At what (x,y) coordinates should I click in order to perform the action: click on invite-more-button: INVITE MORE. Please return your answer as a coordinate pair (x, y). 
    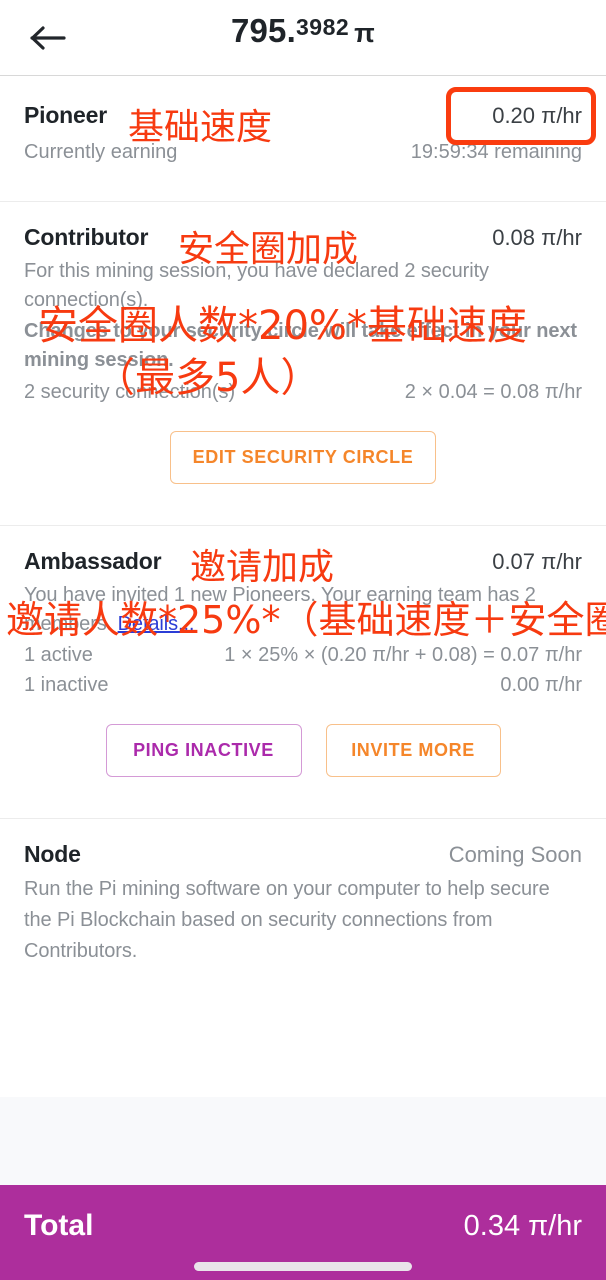
    Looking at the image, I should click on (413, 750).